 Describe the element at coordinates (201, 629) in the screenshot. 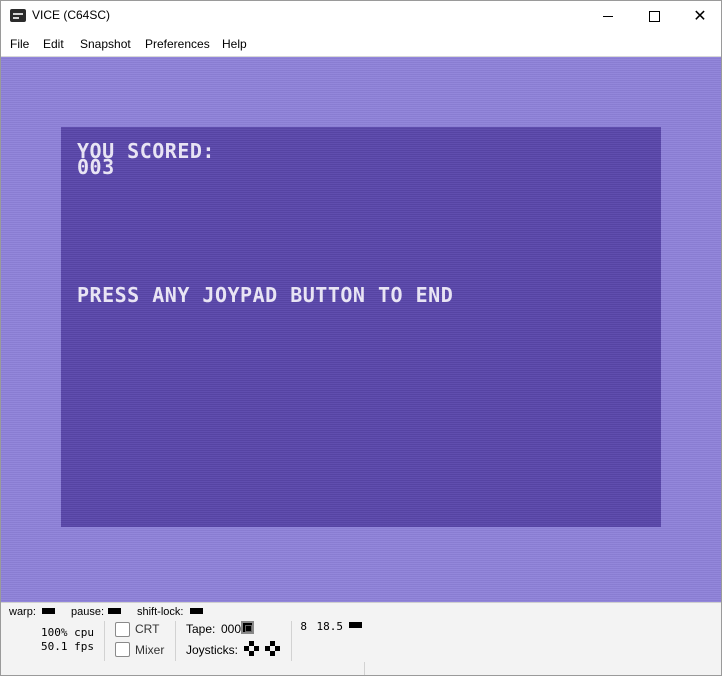

I see `tape-label: Tape:` at that location.